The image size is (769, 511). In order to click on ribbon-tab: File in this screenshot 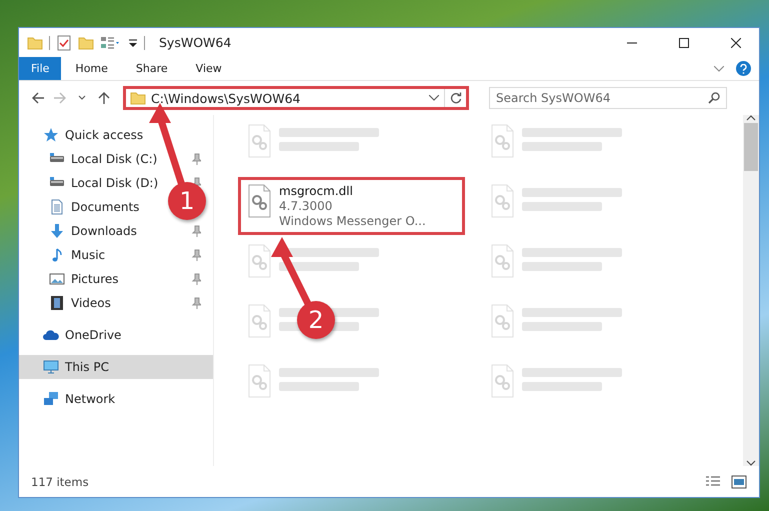, I will do `click(40, 68)`.